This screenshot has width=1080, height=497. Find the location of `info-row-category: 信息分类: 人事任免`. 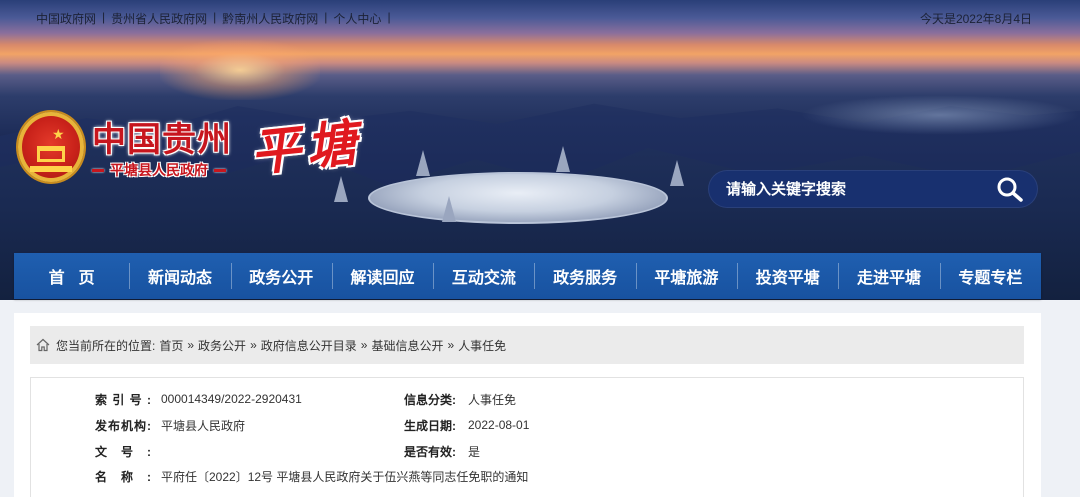

info-row-category: 信息分类: 人事任免 is located at coordinates (460, 399).